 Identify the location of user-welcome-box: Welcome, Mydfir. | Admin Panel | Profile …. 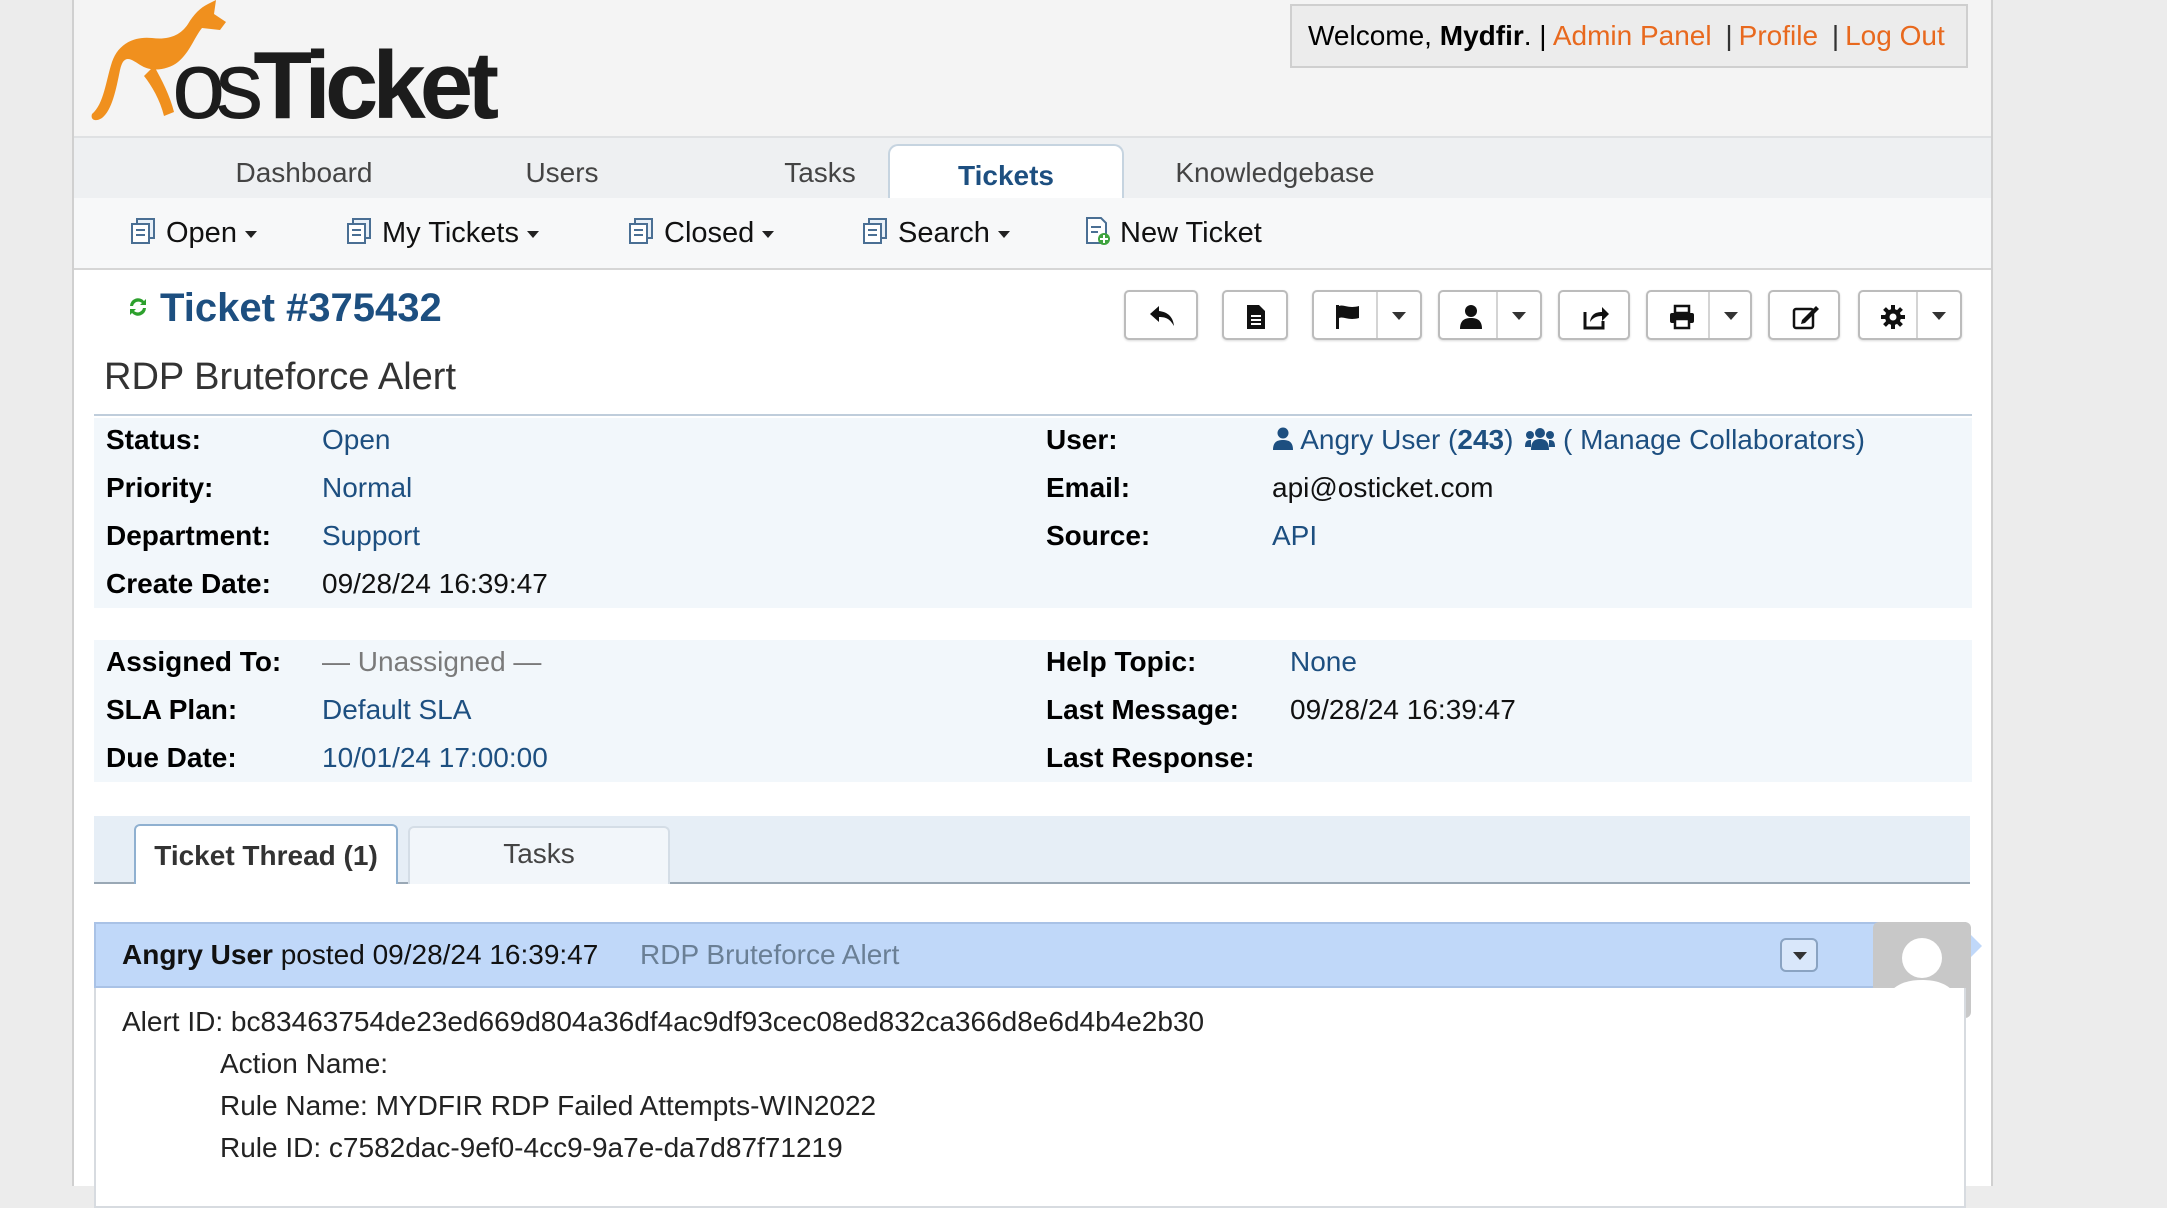
(1629, 36).